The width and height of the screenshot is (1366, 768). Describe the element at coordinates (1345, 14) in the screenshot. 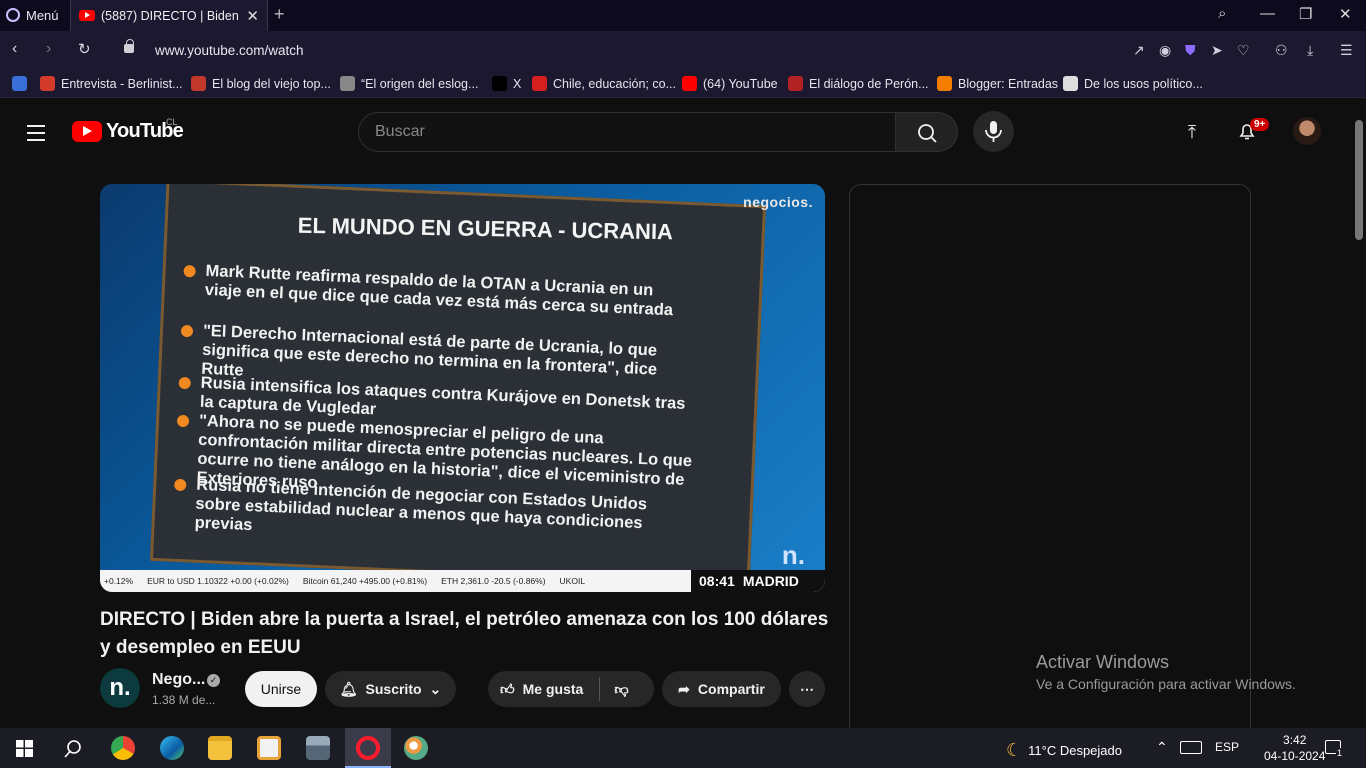

I see `window-close-icon: ✕` at that location.